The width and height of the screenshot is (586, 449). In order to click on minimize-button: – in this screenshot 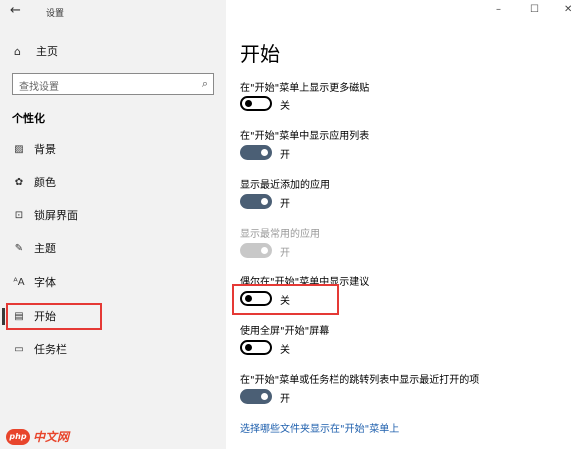, I will do `click(498, 9)`.